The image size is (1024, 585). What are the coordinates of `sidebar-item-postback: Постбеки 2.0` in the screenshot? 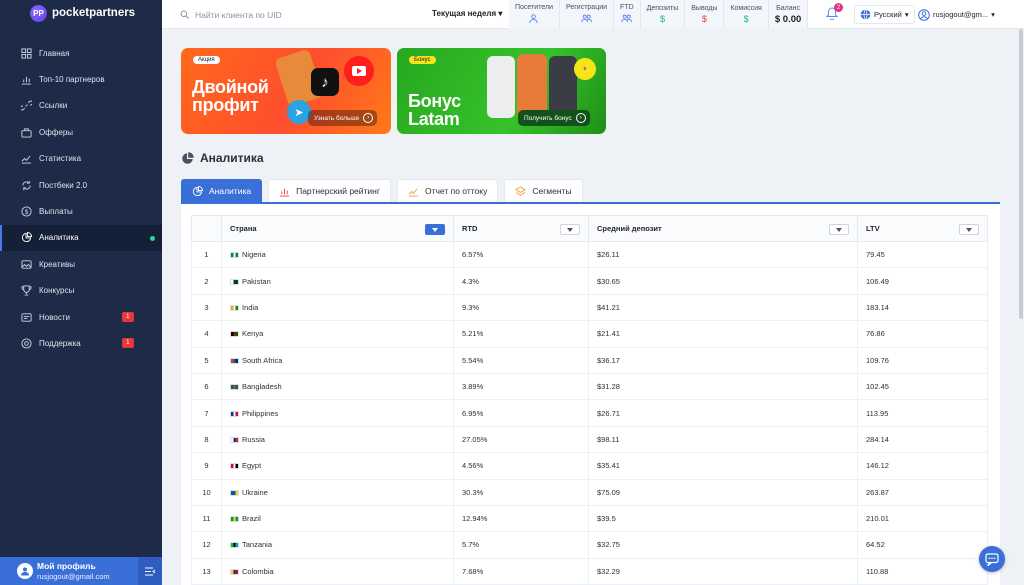 It's located at (81, 185).